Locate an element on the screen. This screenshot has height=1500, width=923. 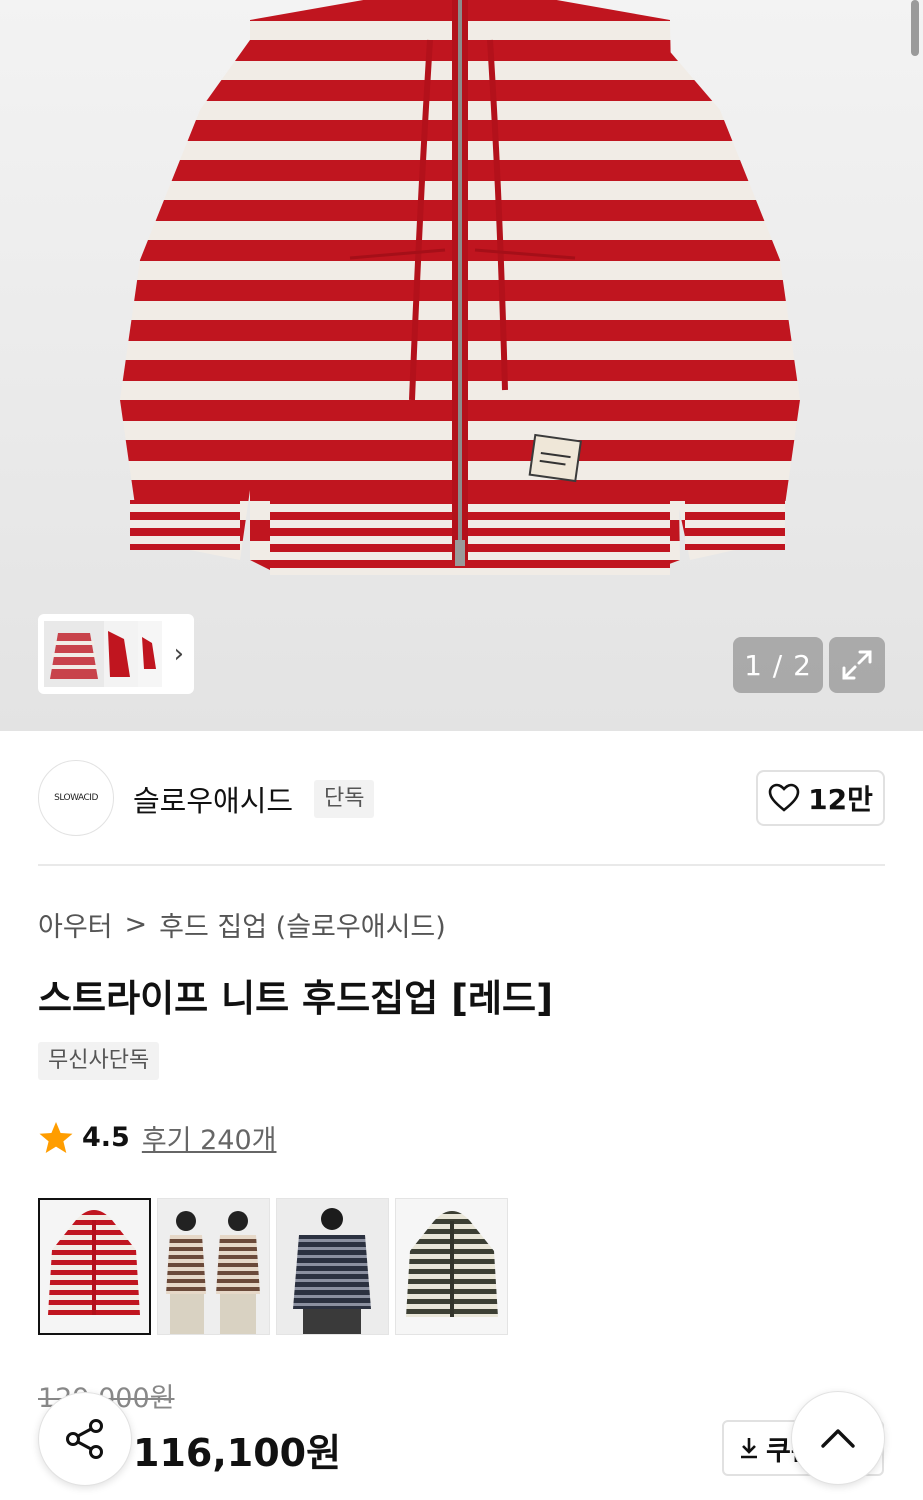
variant-red is located at coordinates (94, 1266).